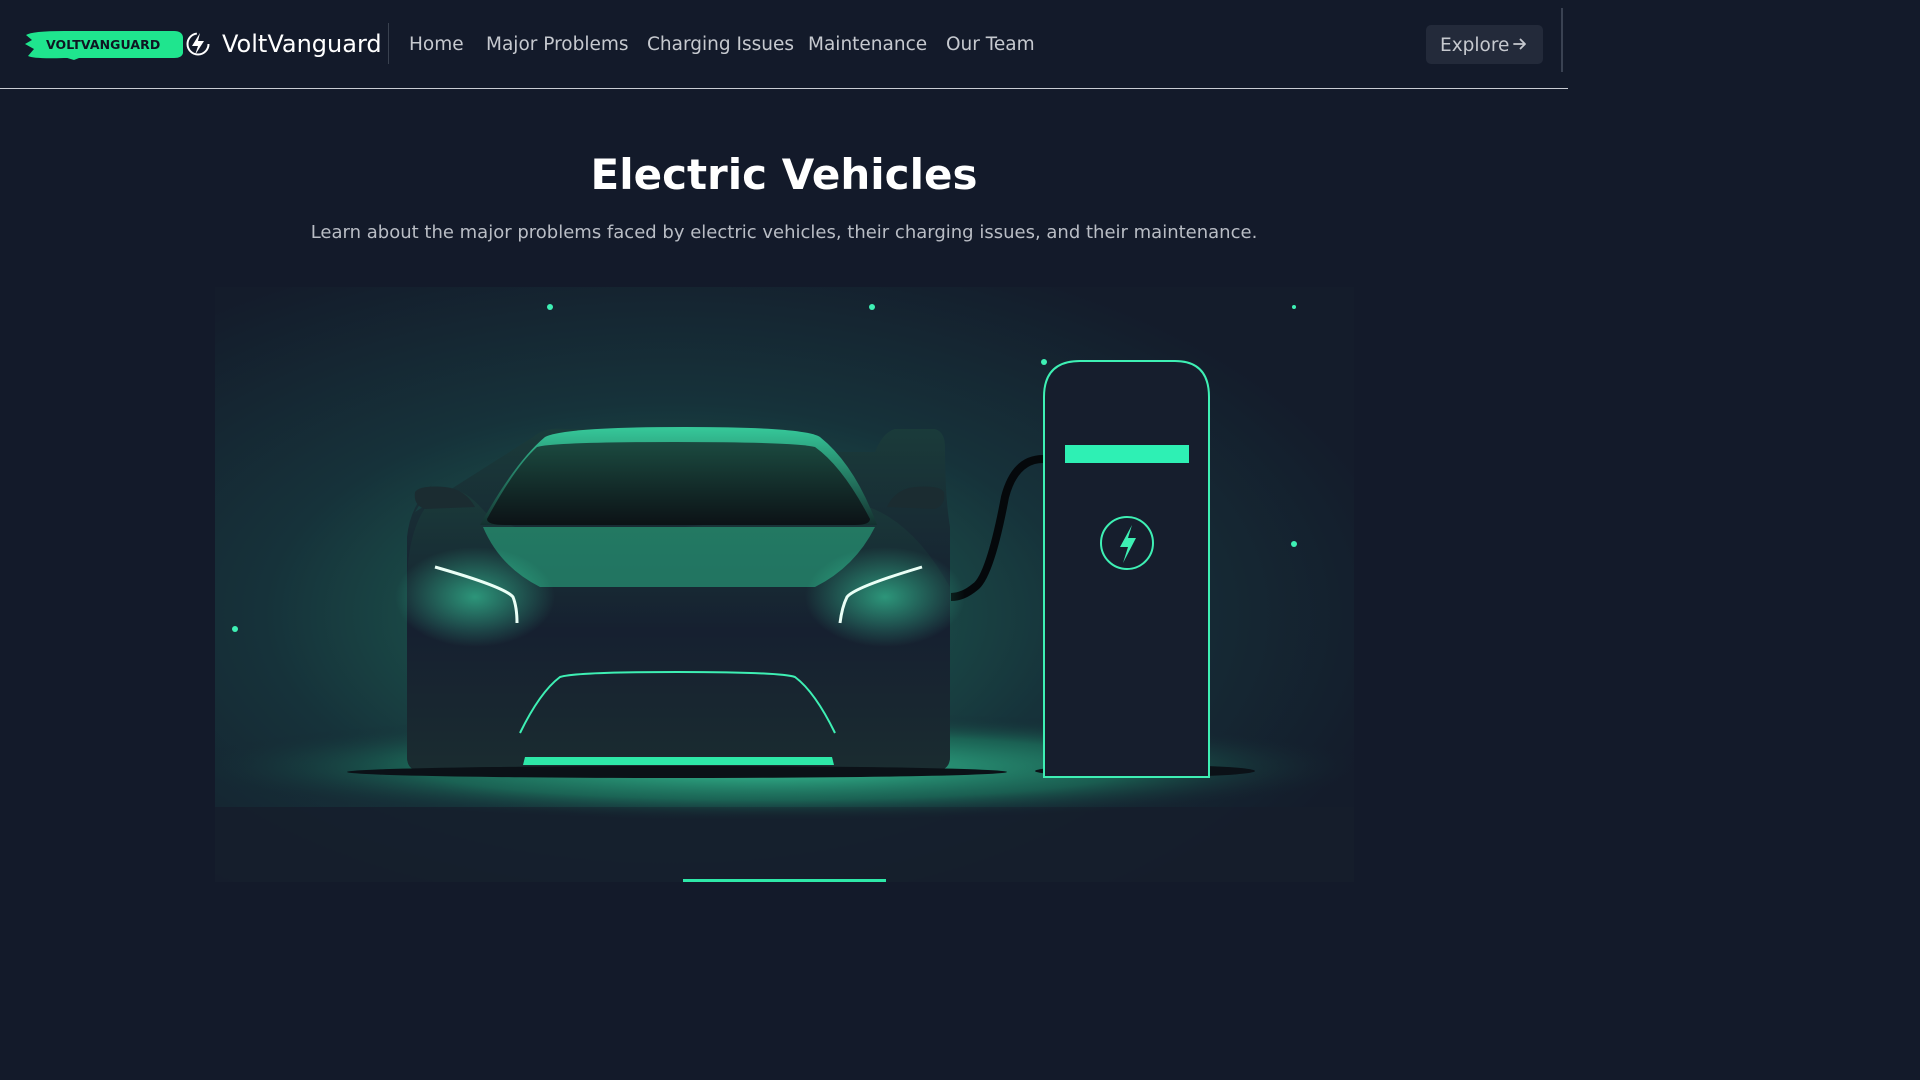 This screenshot has height=1080, width=1920. What do you see at coordinates (867, 44) in the screenshot?
I see `nav-link-maintenance: Maintenance` at bounding box center [867, 44].